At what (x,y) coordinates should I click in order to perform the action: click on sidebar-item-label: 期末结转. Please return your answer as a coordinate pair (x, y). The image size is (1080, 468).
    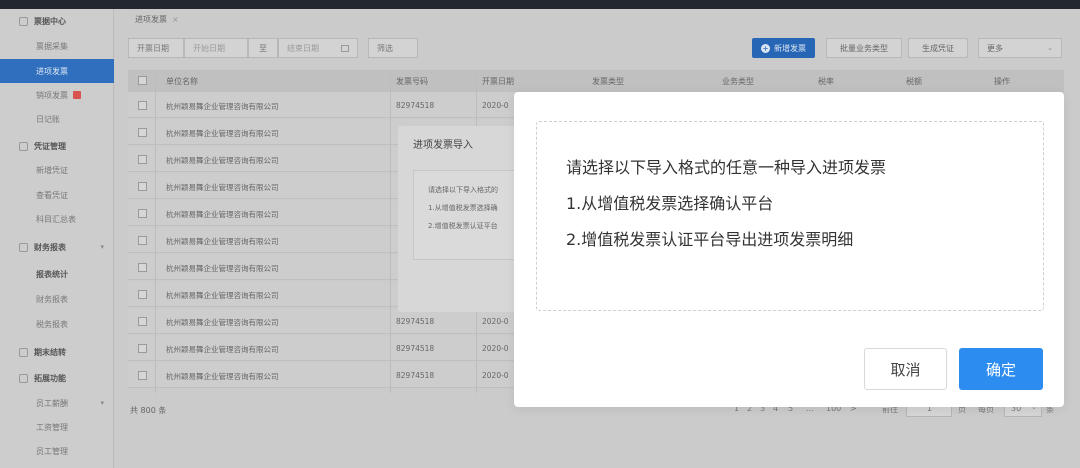
    Looking at the image, I should click on (50, 352).